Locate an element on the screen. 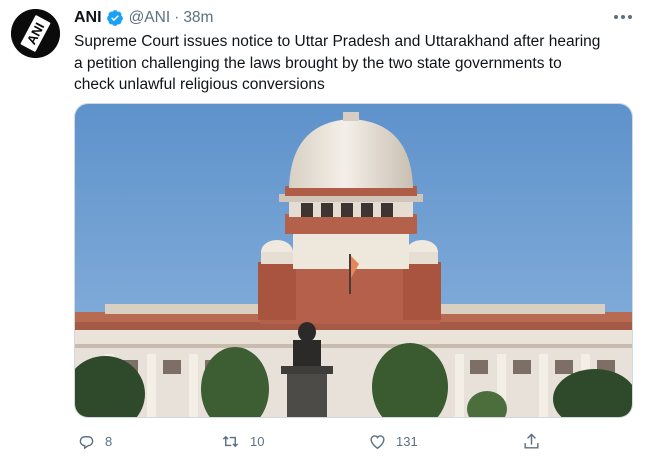 This screenshot has height=466, width=647. account-handle: @ANI is located at coordinates (150, 18).